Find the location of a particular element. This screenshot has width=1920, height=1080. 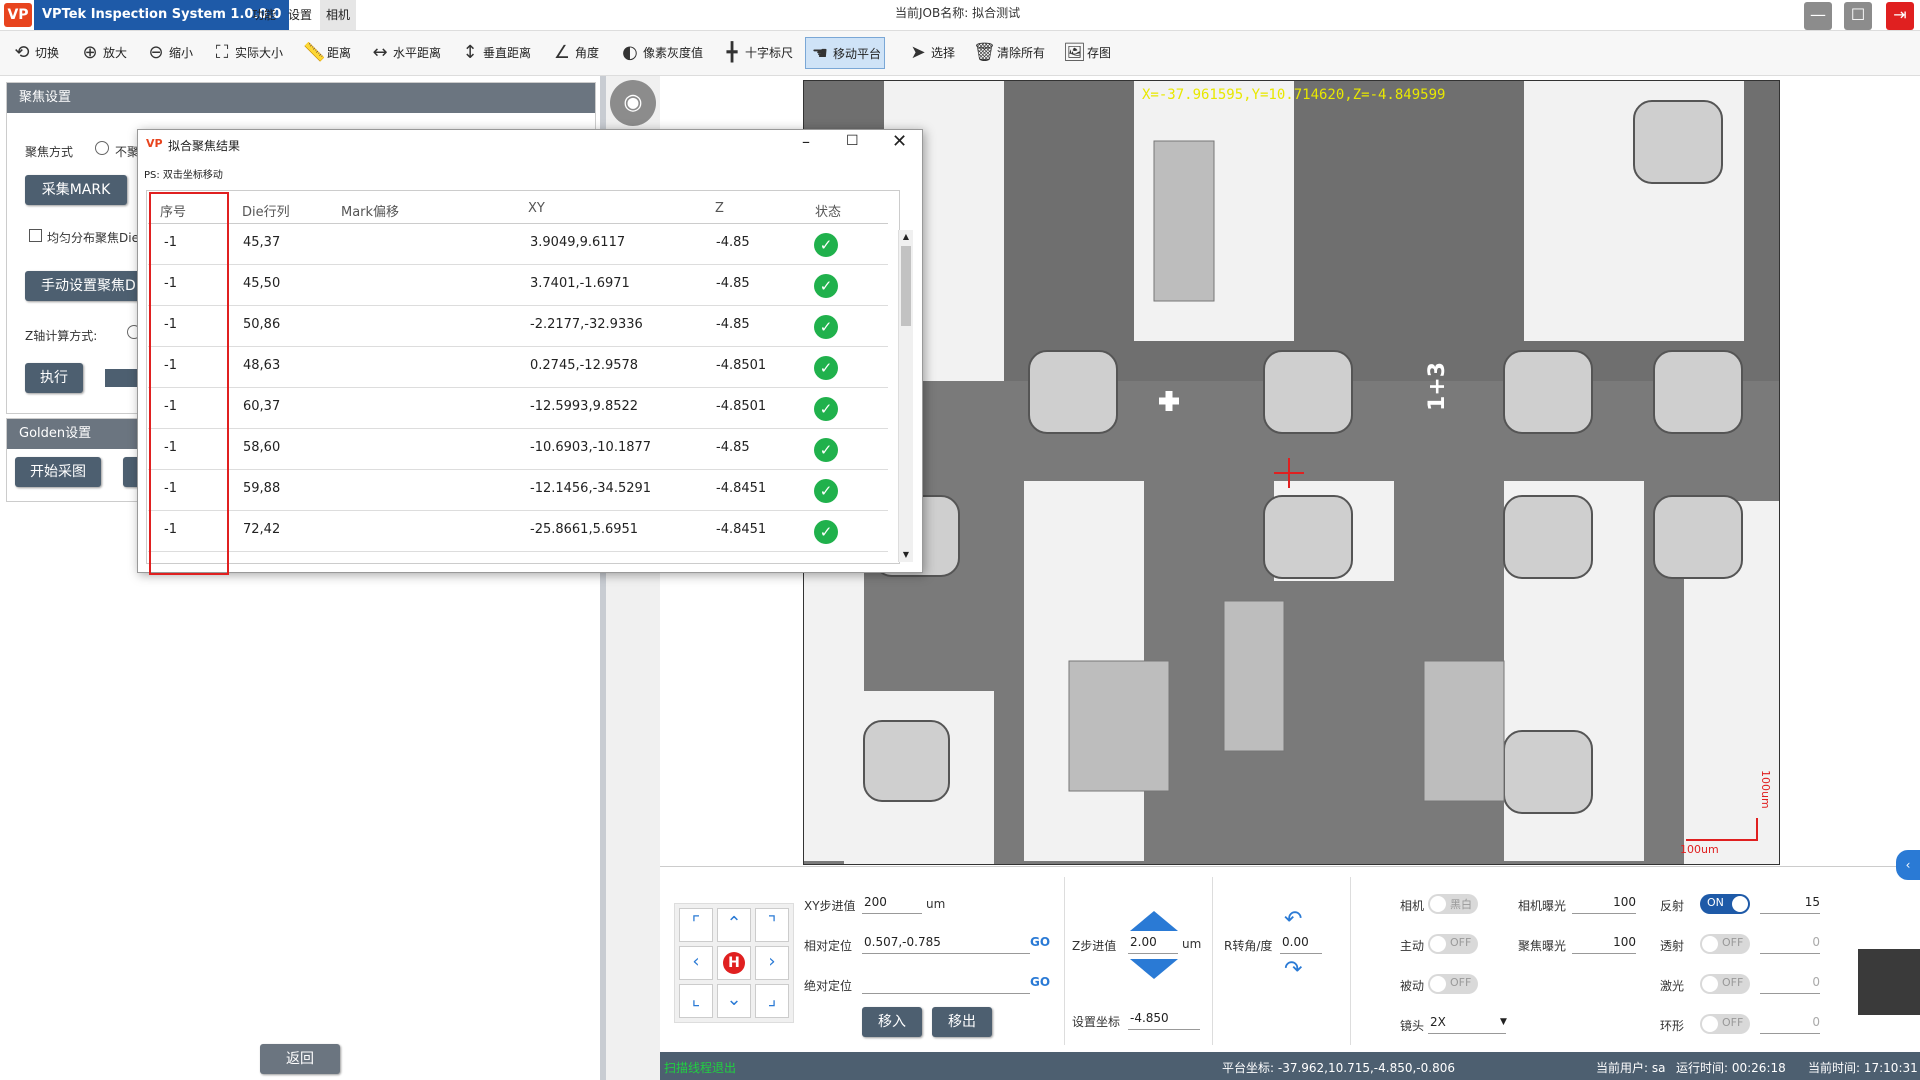

jog-down-button: ⌄ is located at coordinates (734, 1001).